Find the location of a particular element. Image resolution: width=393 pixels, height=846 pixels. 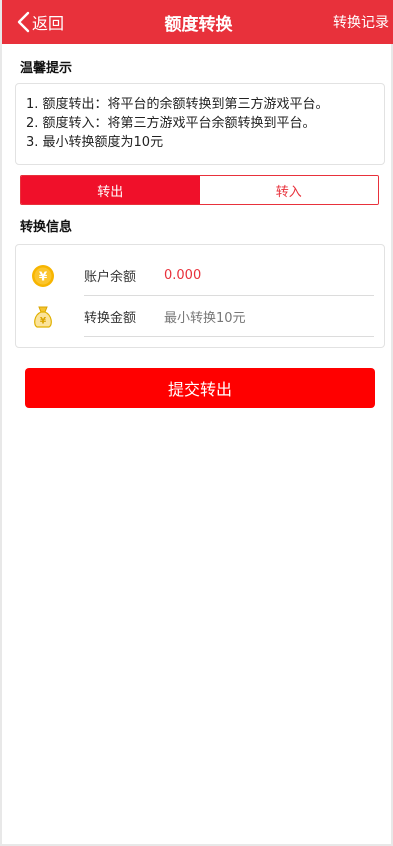

chevron-left-icon is located at coordinates (23, 22).